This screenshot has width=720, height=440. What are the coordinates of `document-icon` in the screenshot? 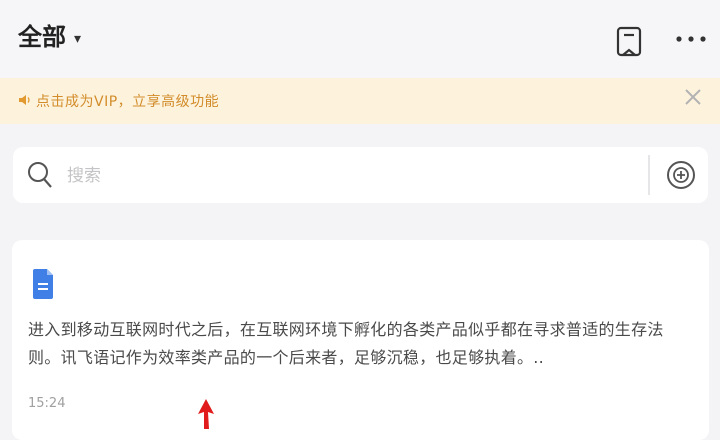 It's located at (43, 284).